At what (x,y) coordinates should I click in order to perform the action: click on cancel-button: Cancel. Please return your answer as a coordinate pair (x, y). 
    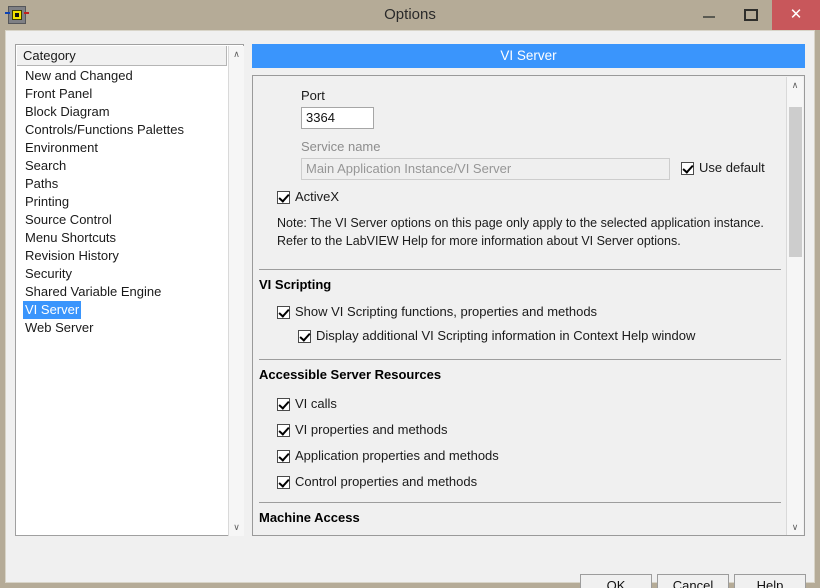
    Looking at the image, I should click on (693, 581).